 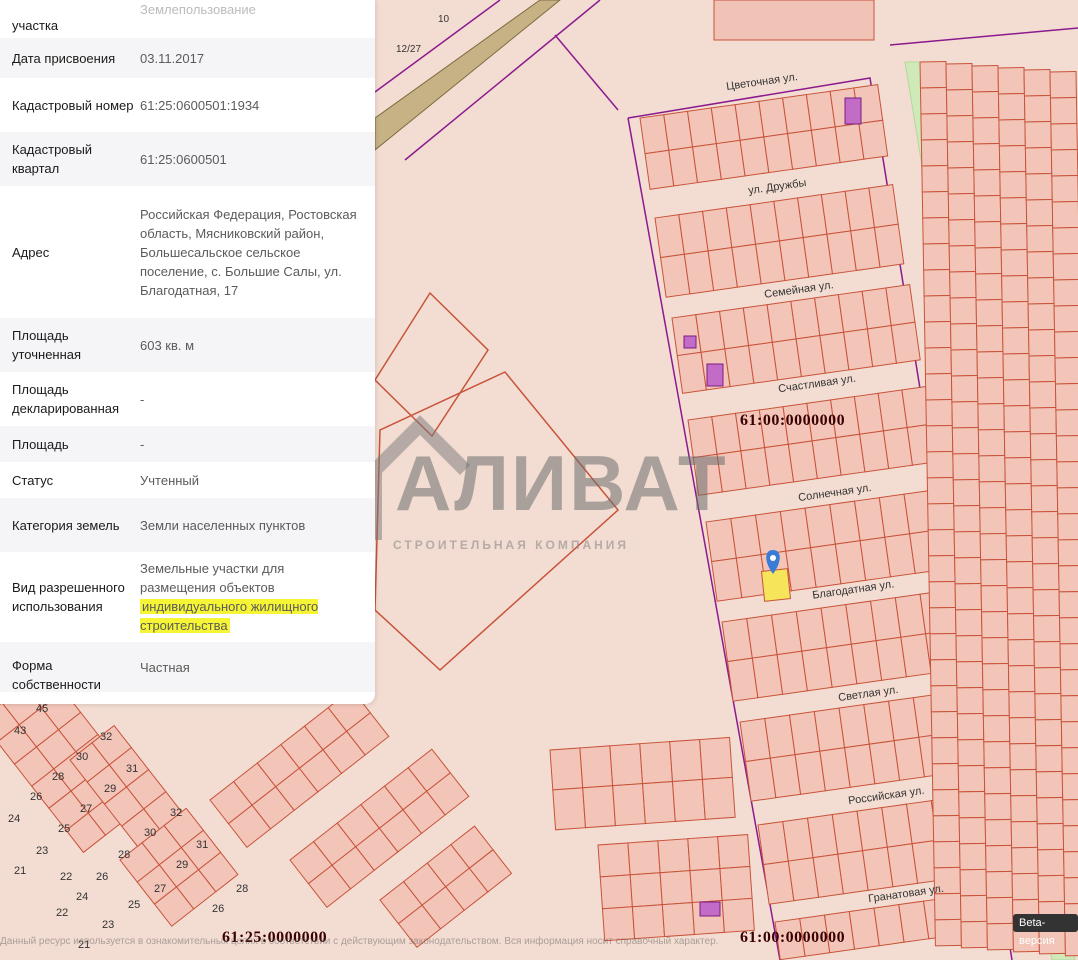 I want to click on land-category-value: Земли населенных пунктов, so click(x=251, y=525).